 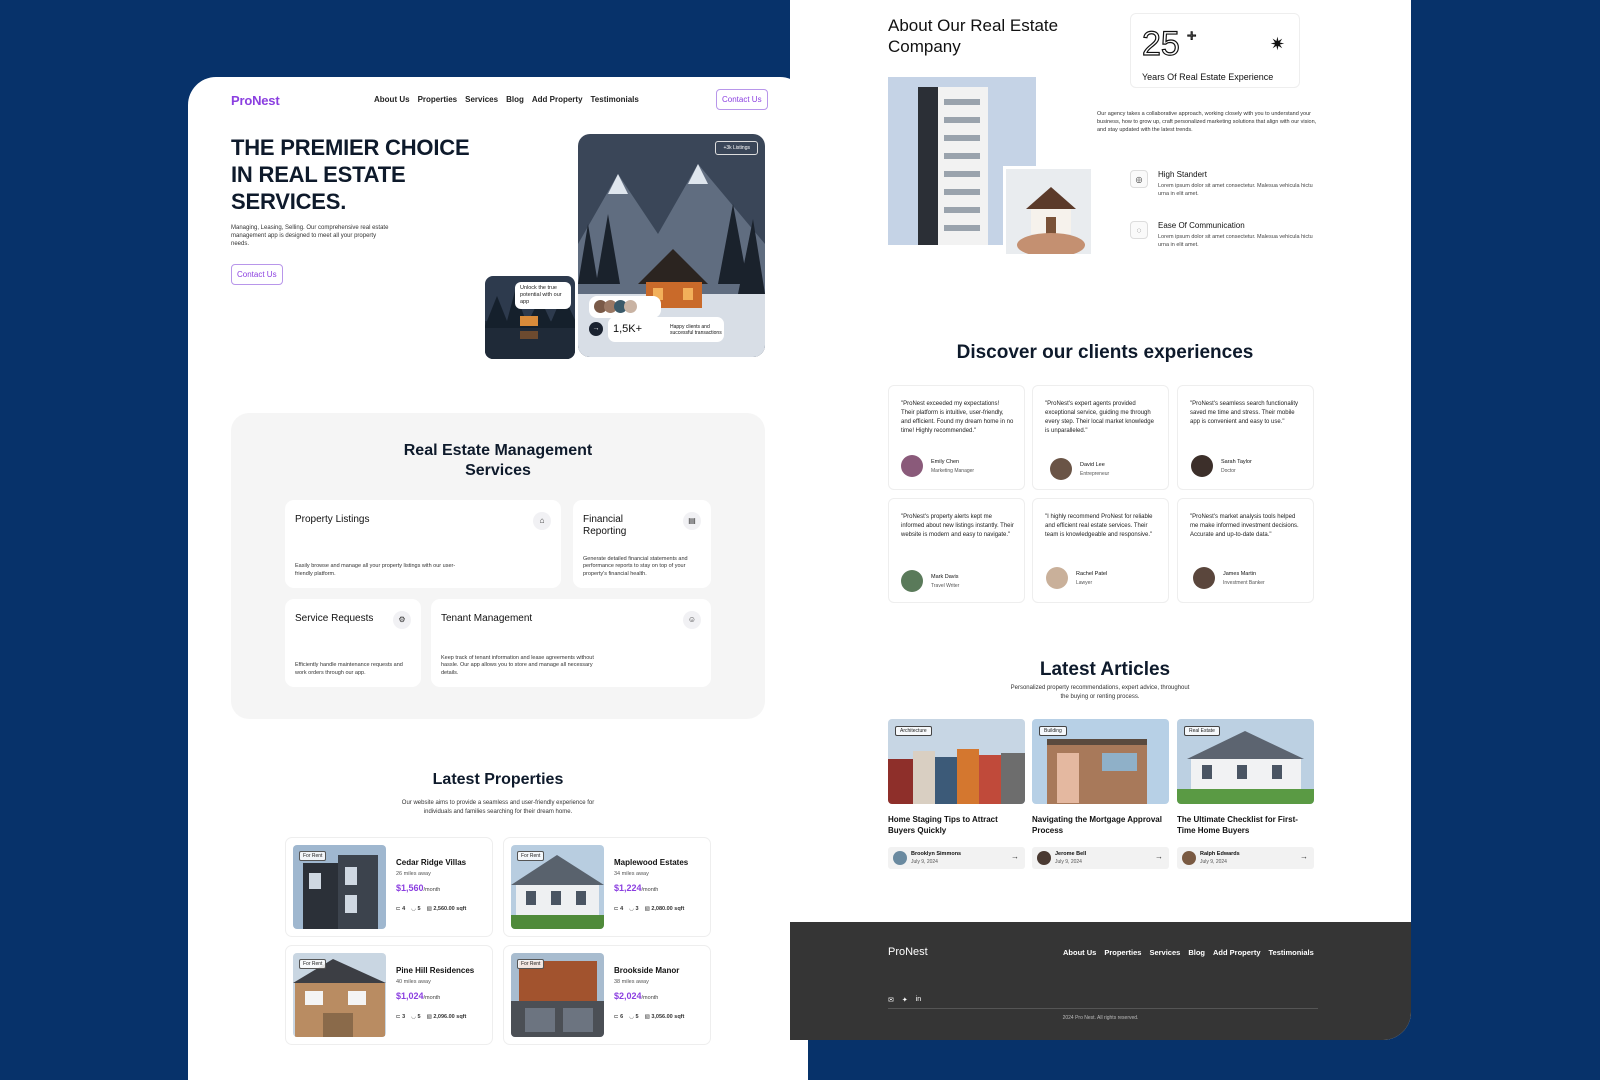 I want to click on testimonial-role: Lawyer, so click(x=1084, y=583).